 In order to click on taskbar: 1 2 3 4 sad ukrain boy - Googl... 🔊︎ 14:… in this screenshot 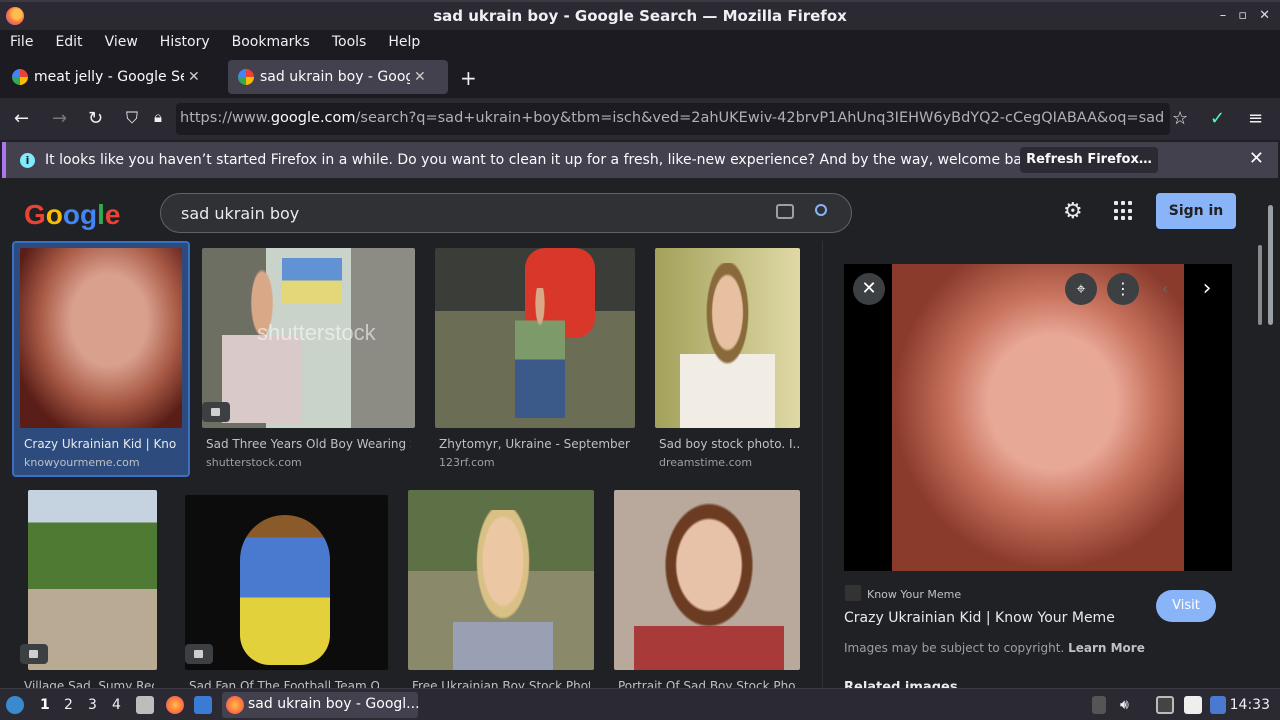, I will do `click(640, 704)`.